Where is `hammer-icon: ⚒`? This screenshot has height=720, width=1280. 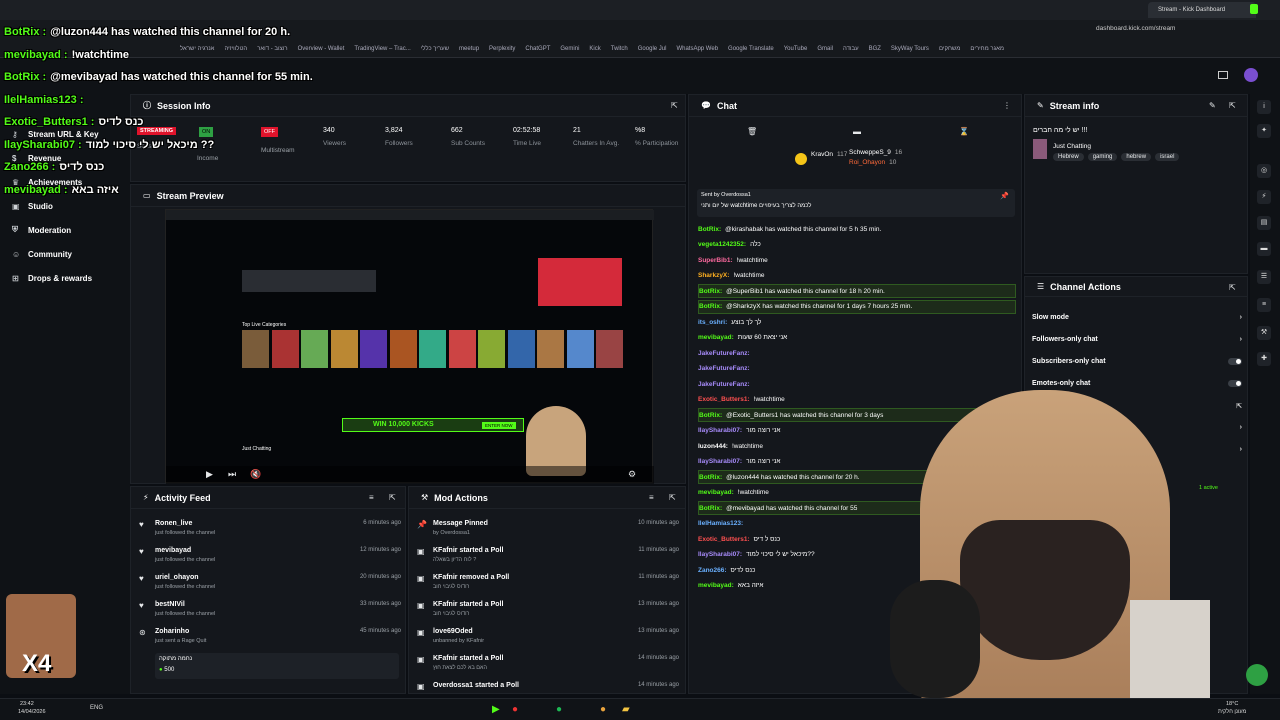 hammer-icon: ⚒ is located at coordinates (1264, 333).